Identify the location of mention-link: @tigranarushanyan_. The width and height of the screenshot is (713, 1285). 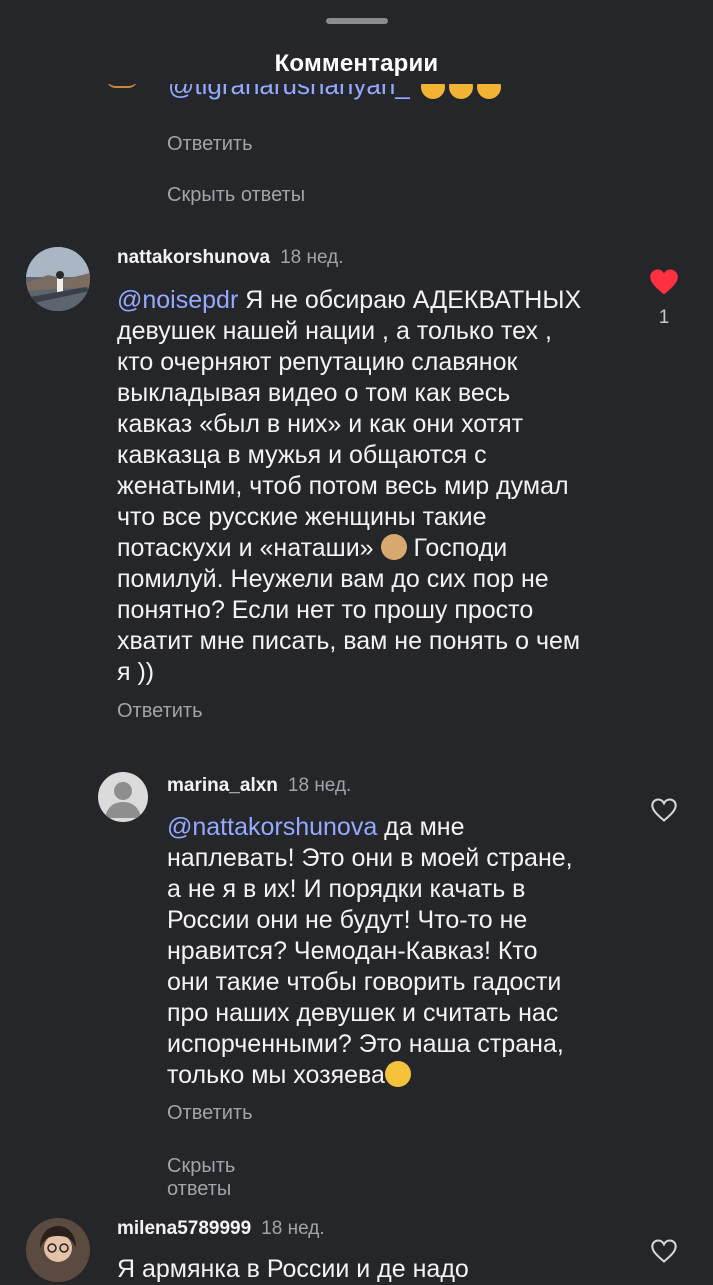
(289, 92).